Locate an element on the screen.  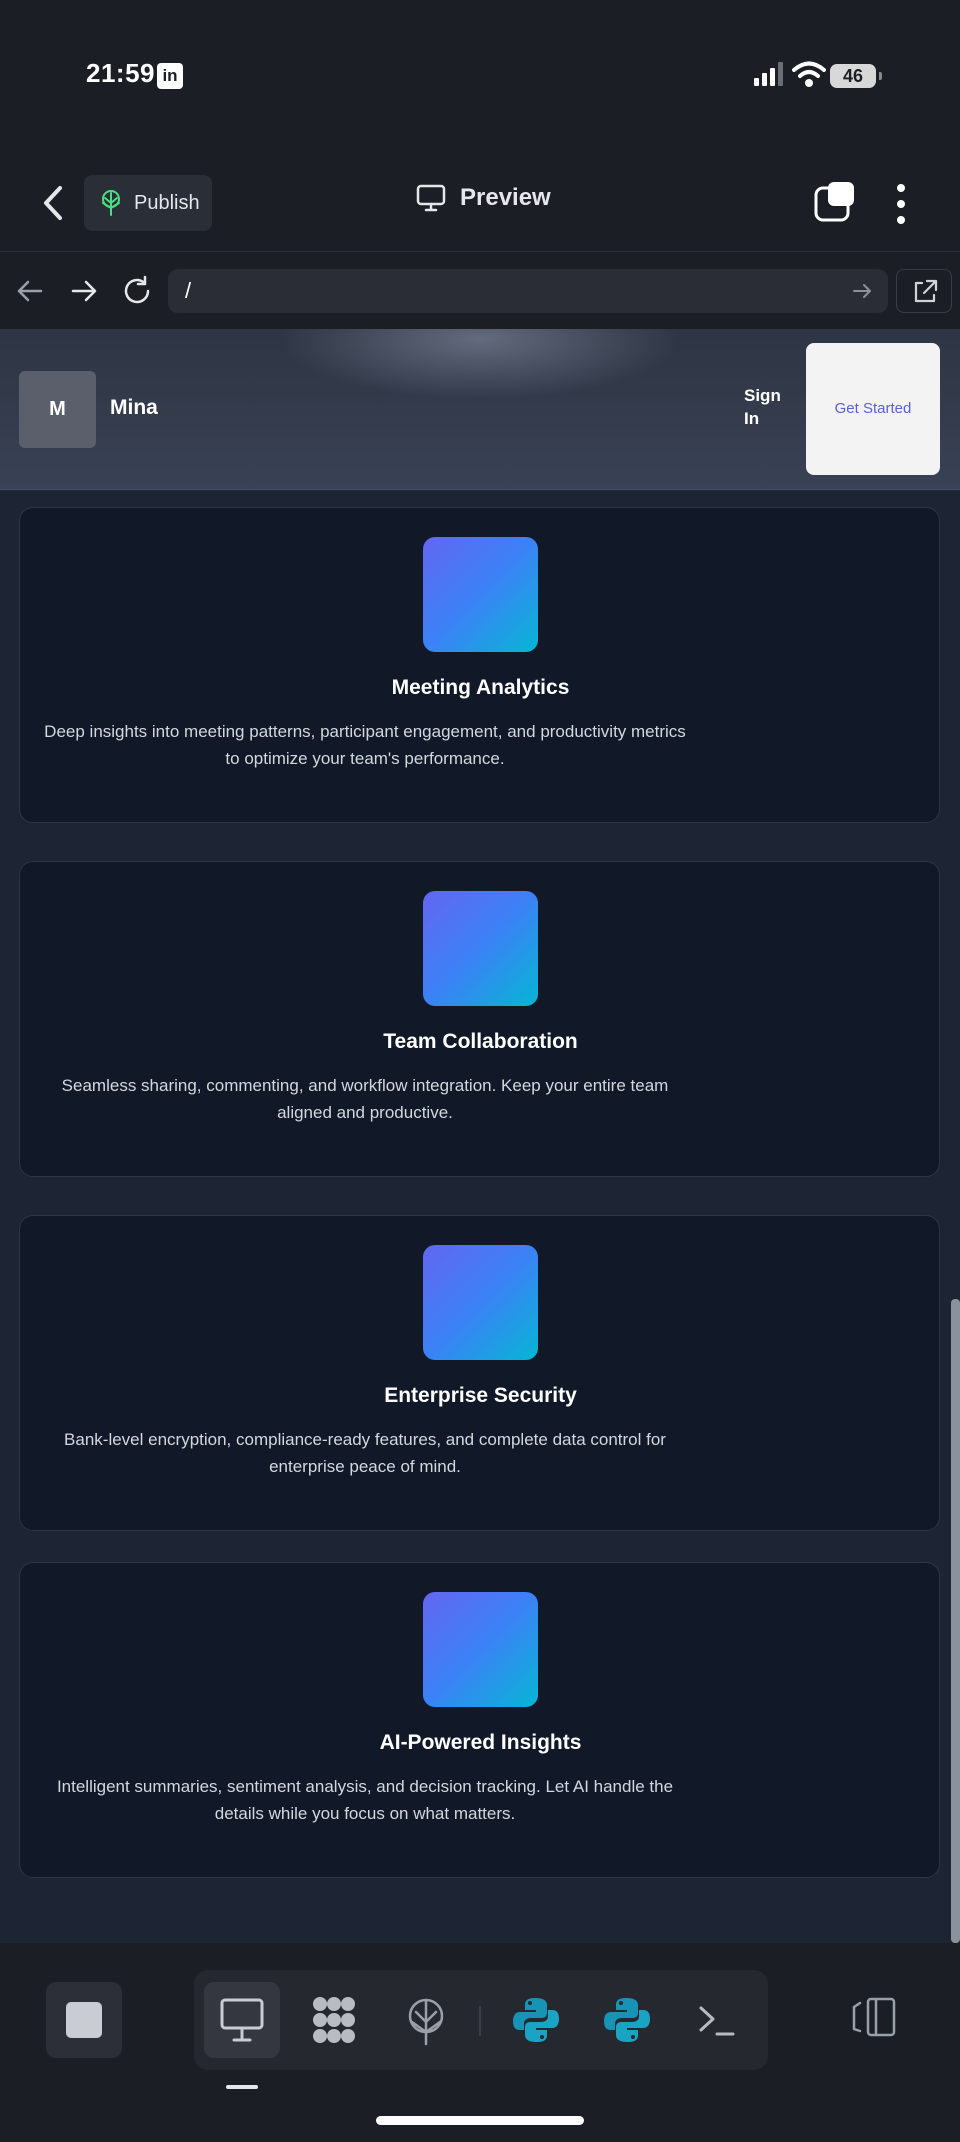
dock-network-button is located at coordinates (334, 2020).